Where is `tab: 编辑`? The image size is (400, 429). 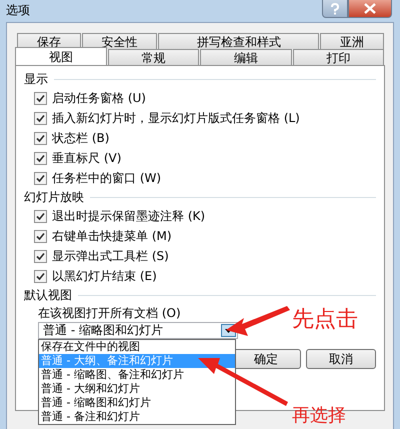
tab: 编辑 is located at coordinates (246, 57).